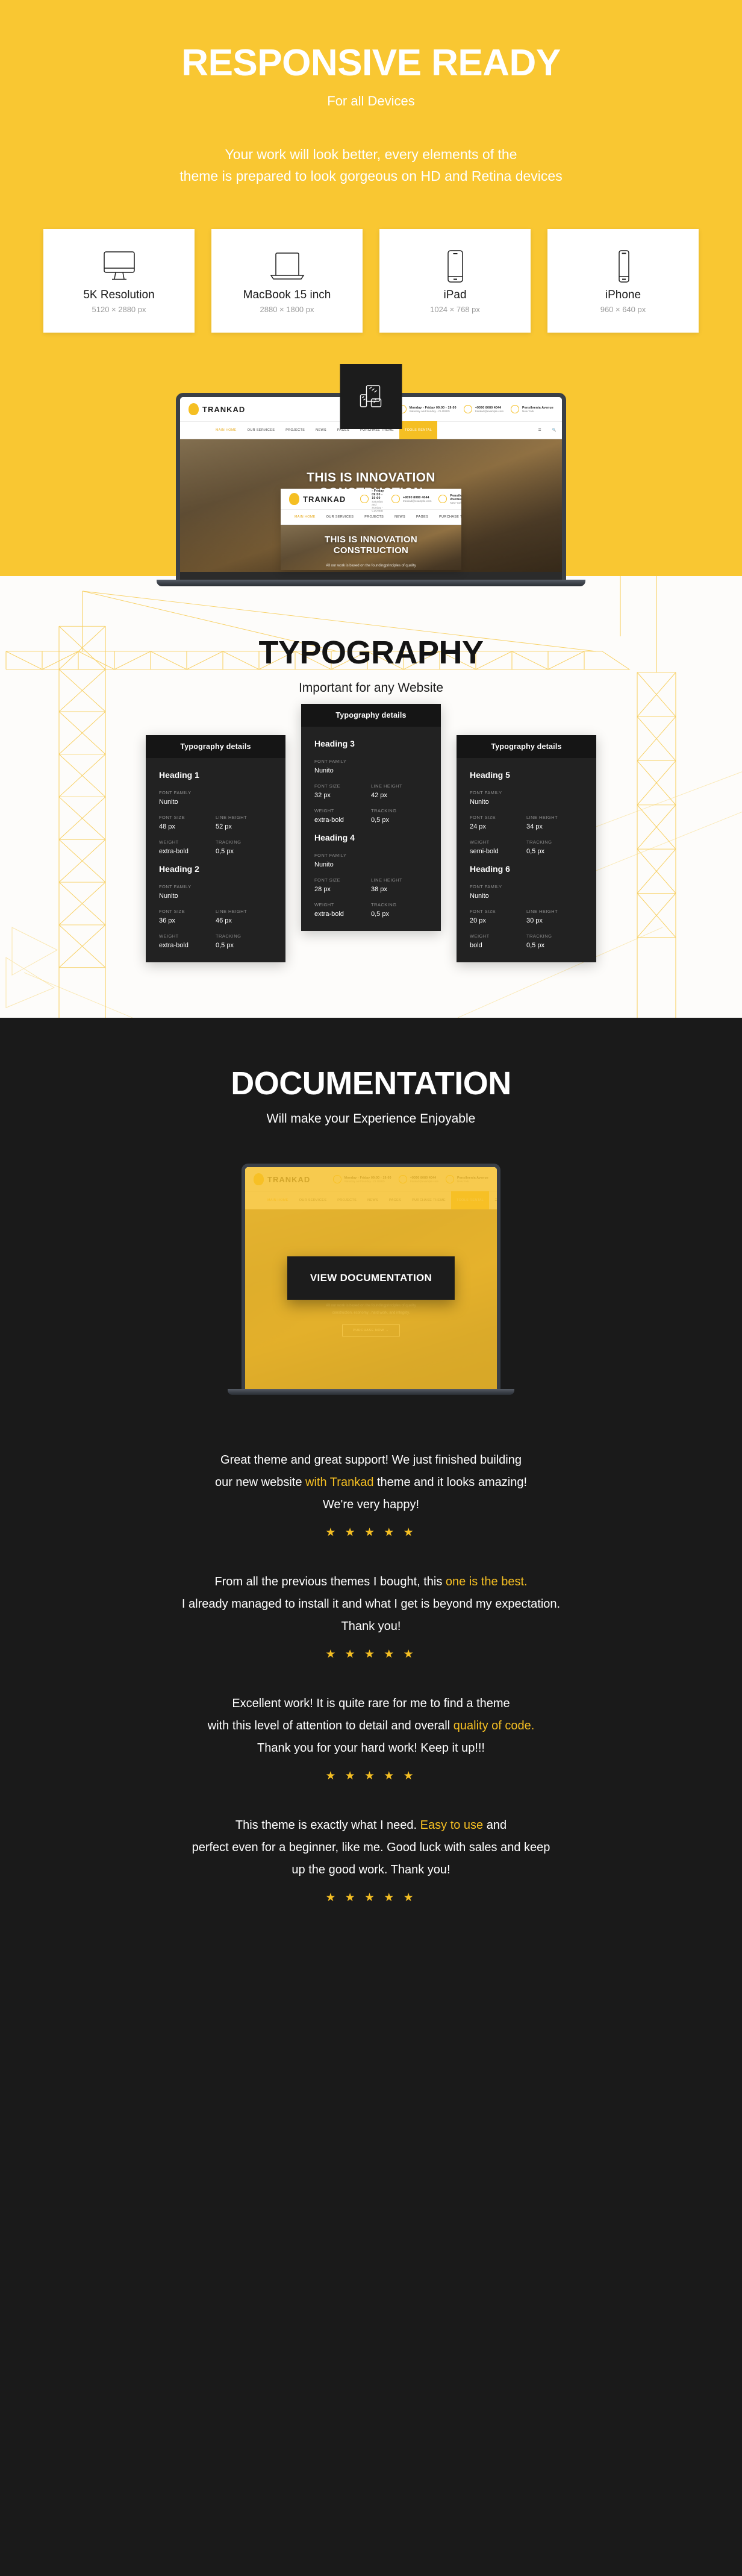 The image size is (742, 2576). I want to click on typography-meta-cell: FONT SIZE 48 px, so click(187, 822).